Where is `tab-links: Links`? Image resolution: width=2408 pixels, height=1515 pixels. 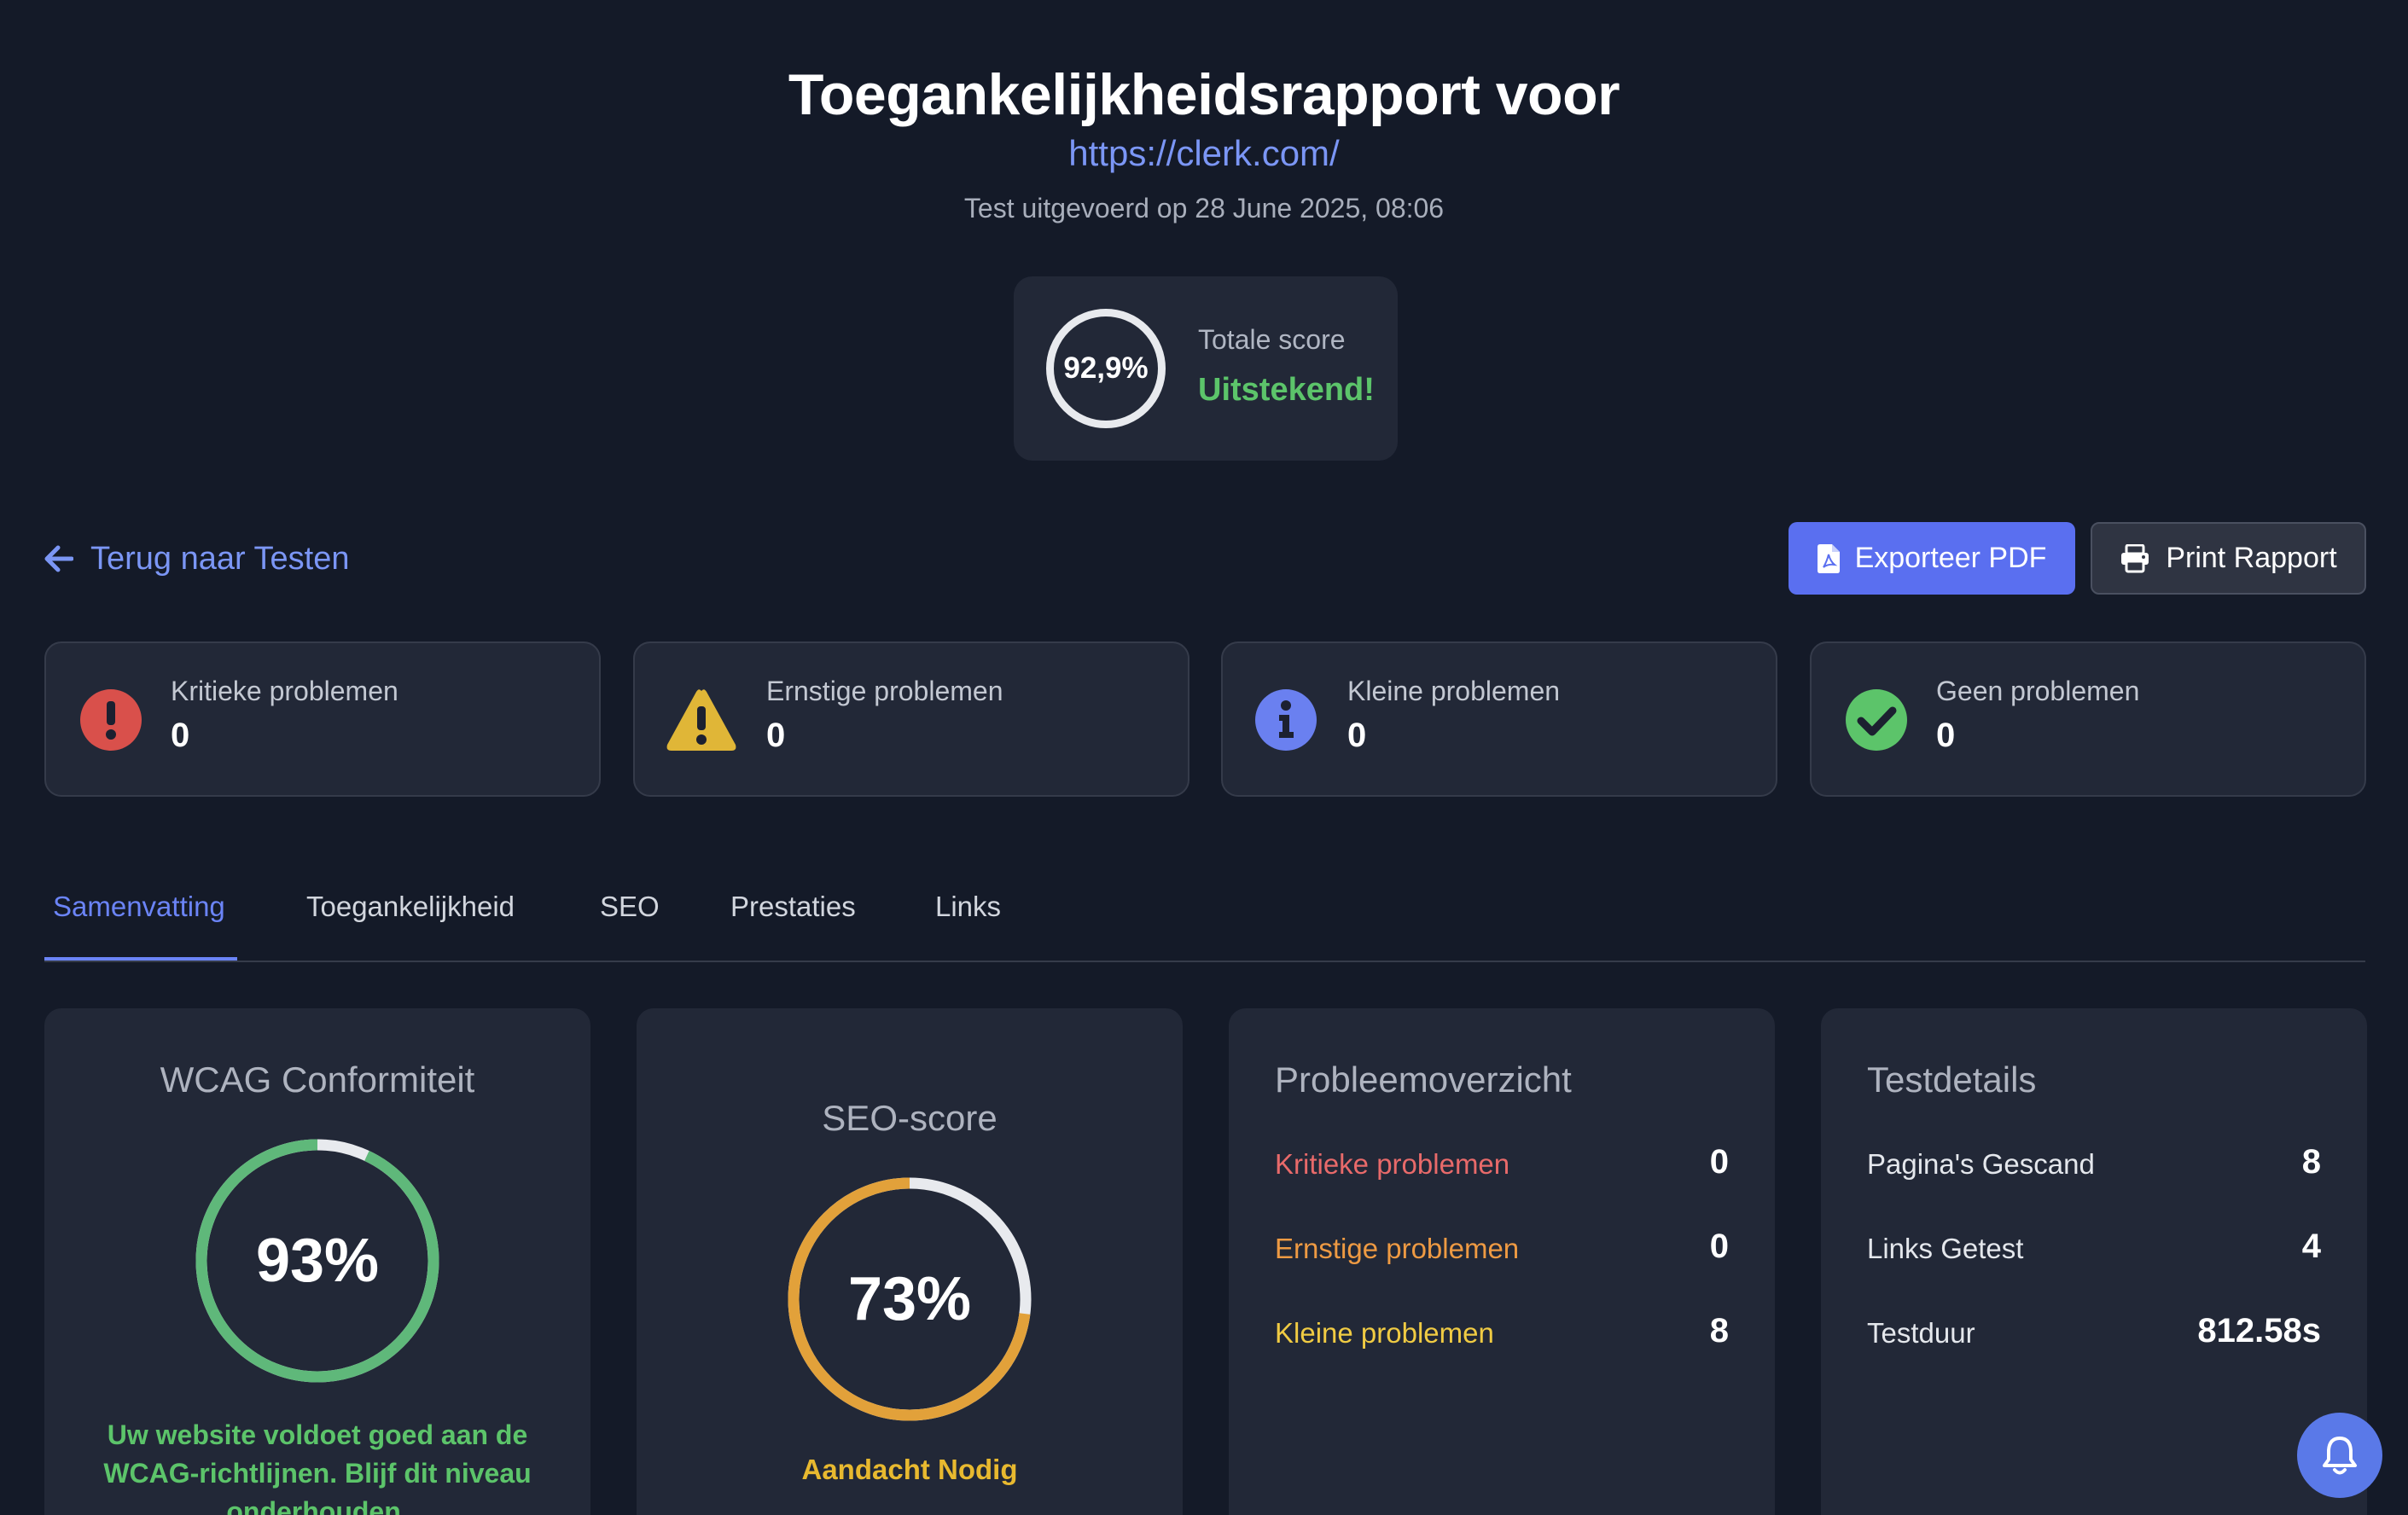 tab-links: Links is located at coordinates (968, 926).